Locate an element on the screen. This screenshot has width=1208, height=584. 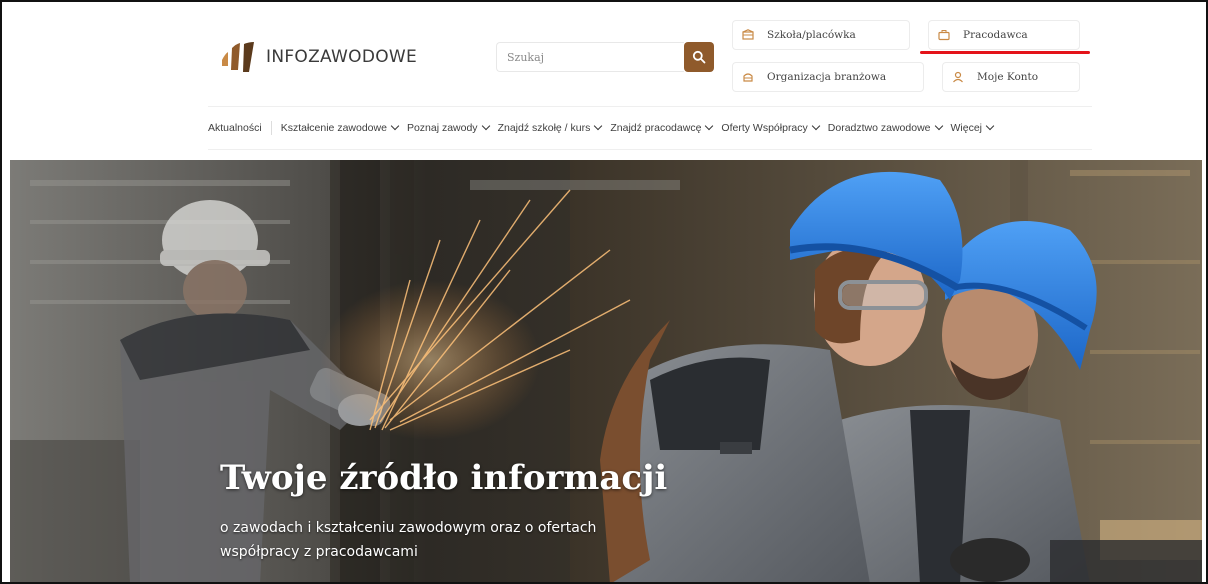
nav-item-znajdz-pracodawce: Znajdź pracodawcę is located at coordinates (662, 127).